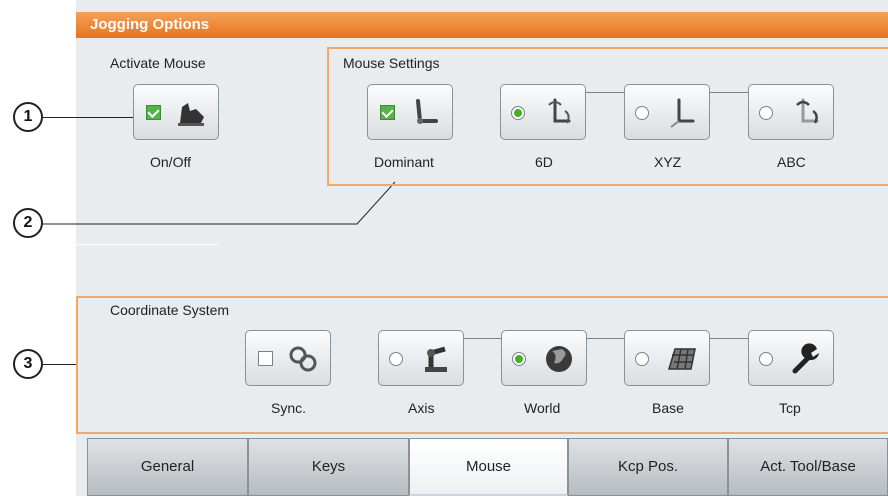  I want to click on coord-base-radio, so click(642, 359).